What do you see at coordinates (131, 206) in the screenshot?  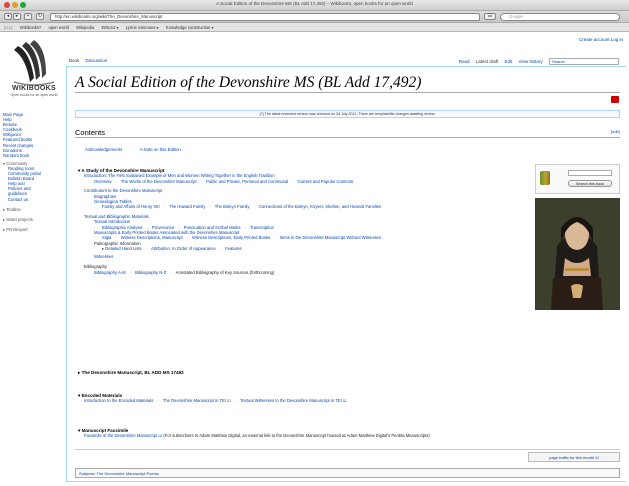 I see `henry-viii-link: Family and Affairs of Henry VIII` at bounding box center [131, 206].